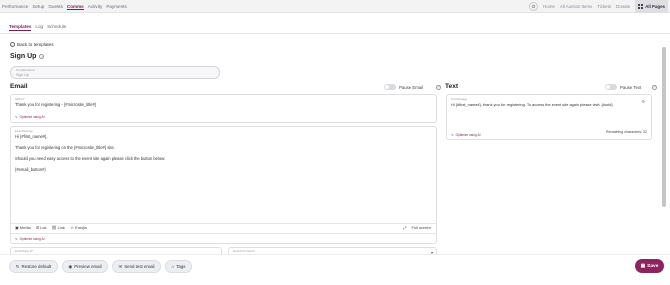  Describe the element at coordinates (173, 266) in the screenshot. I see `tag-icon: ⌂` at that location.